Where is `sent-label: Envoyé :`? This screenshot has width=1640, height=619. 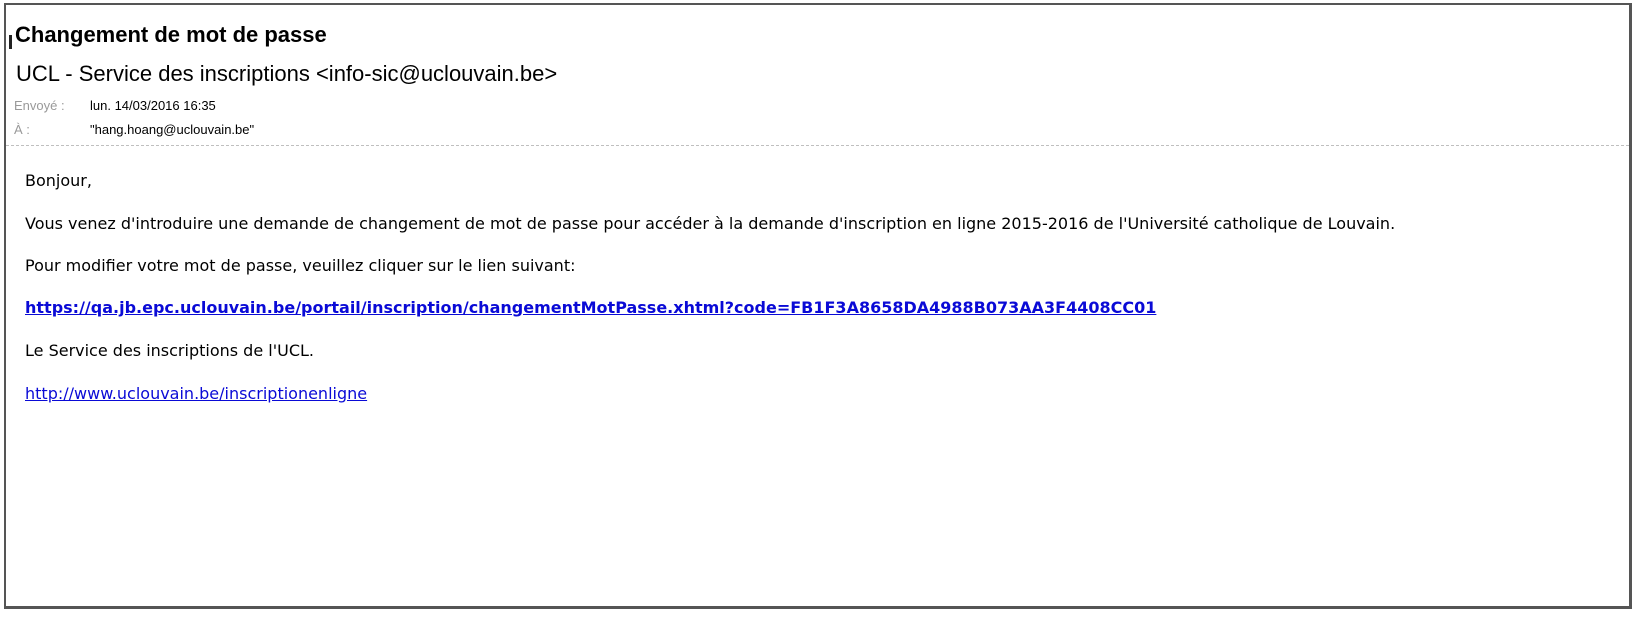 sent-label: Envoyé : is located at coordinates (39, 105).